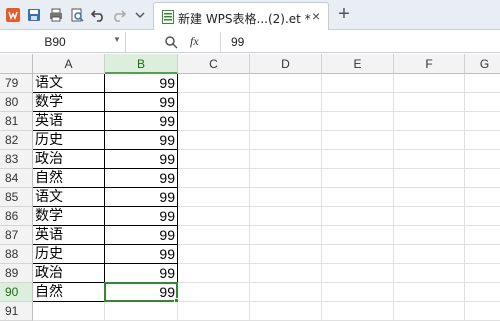  What do you see at coordinates (141, 311) in the screenshot?
I see `cell-b91` at bounding box center [141, 311].